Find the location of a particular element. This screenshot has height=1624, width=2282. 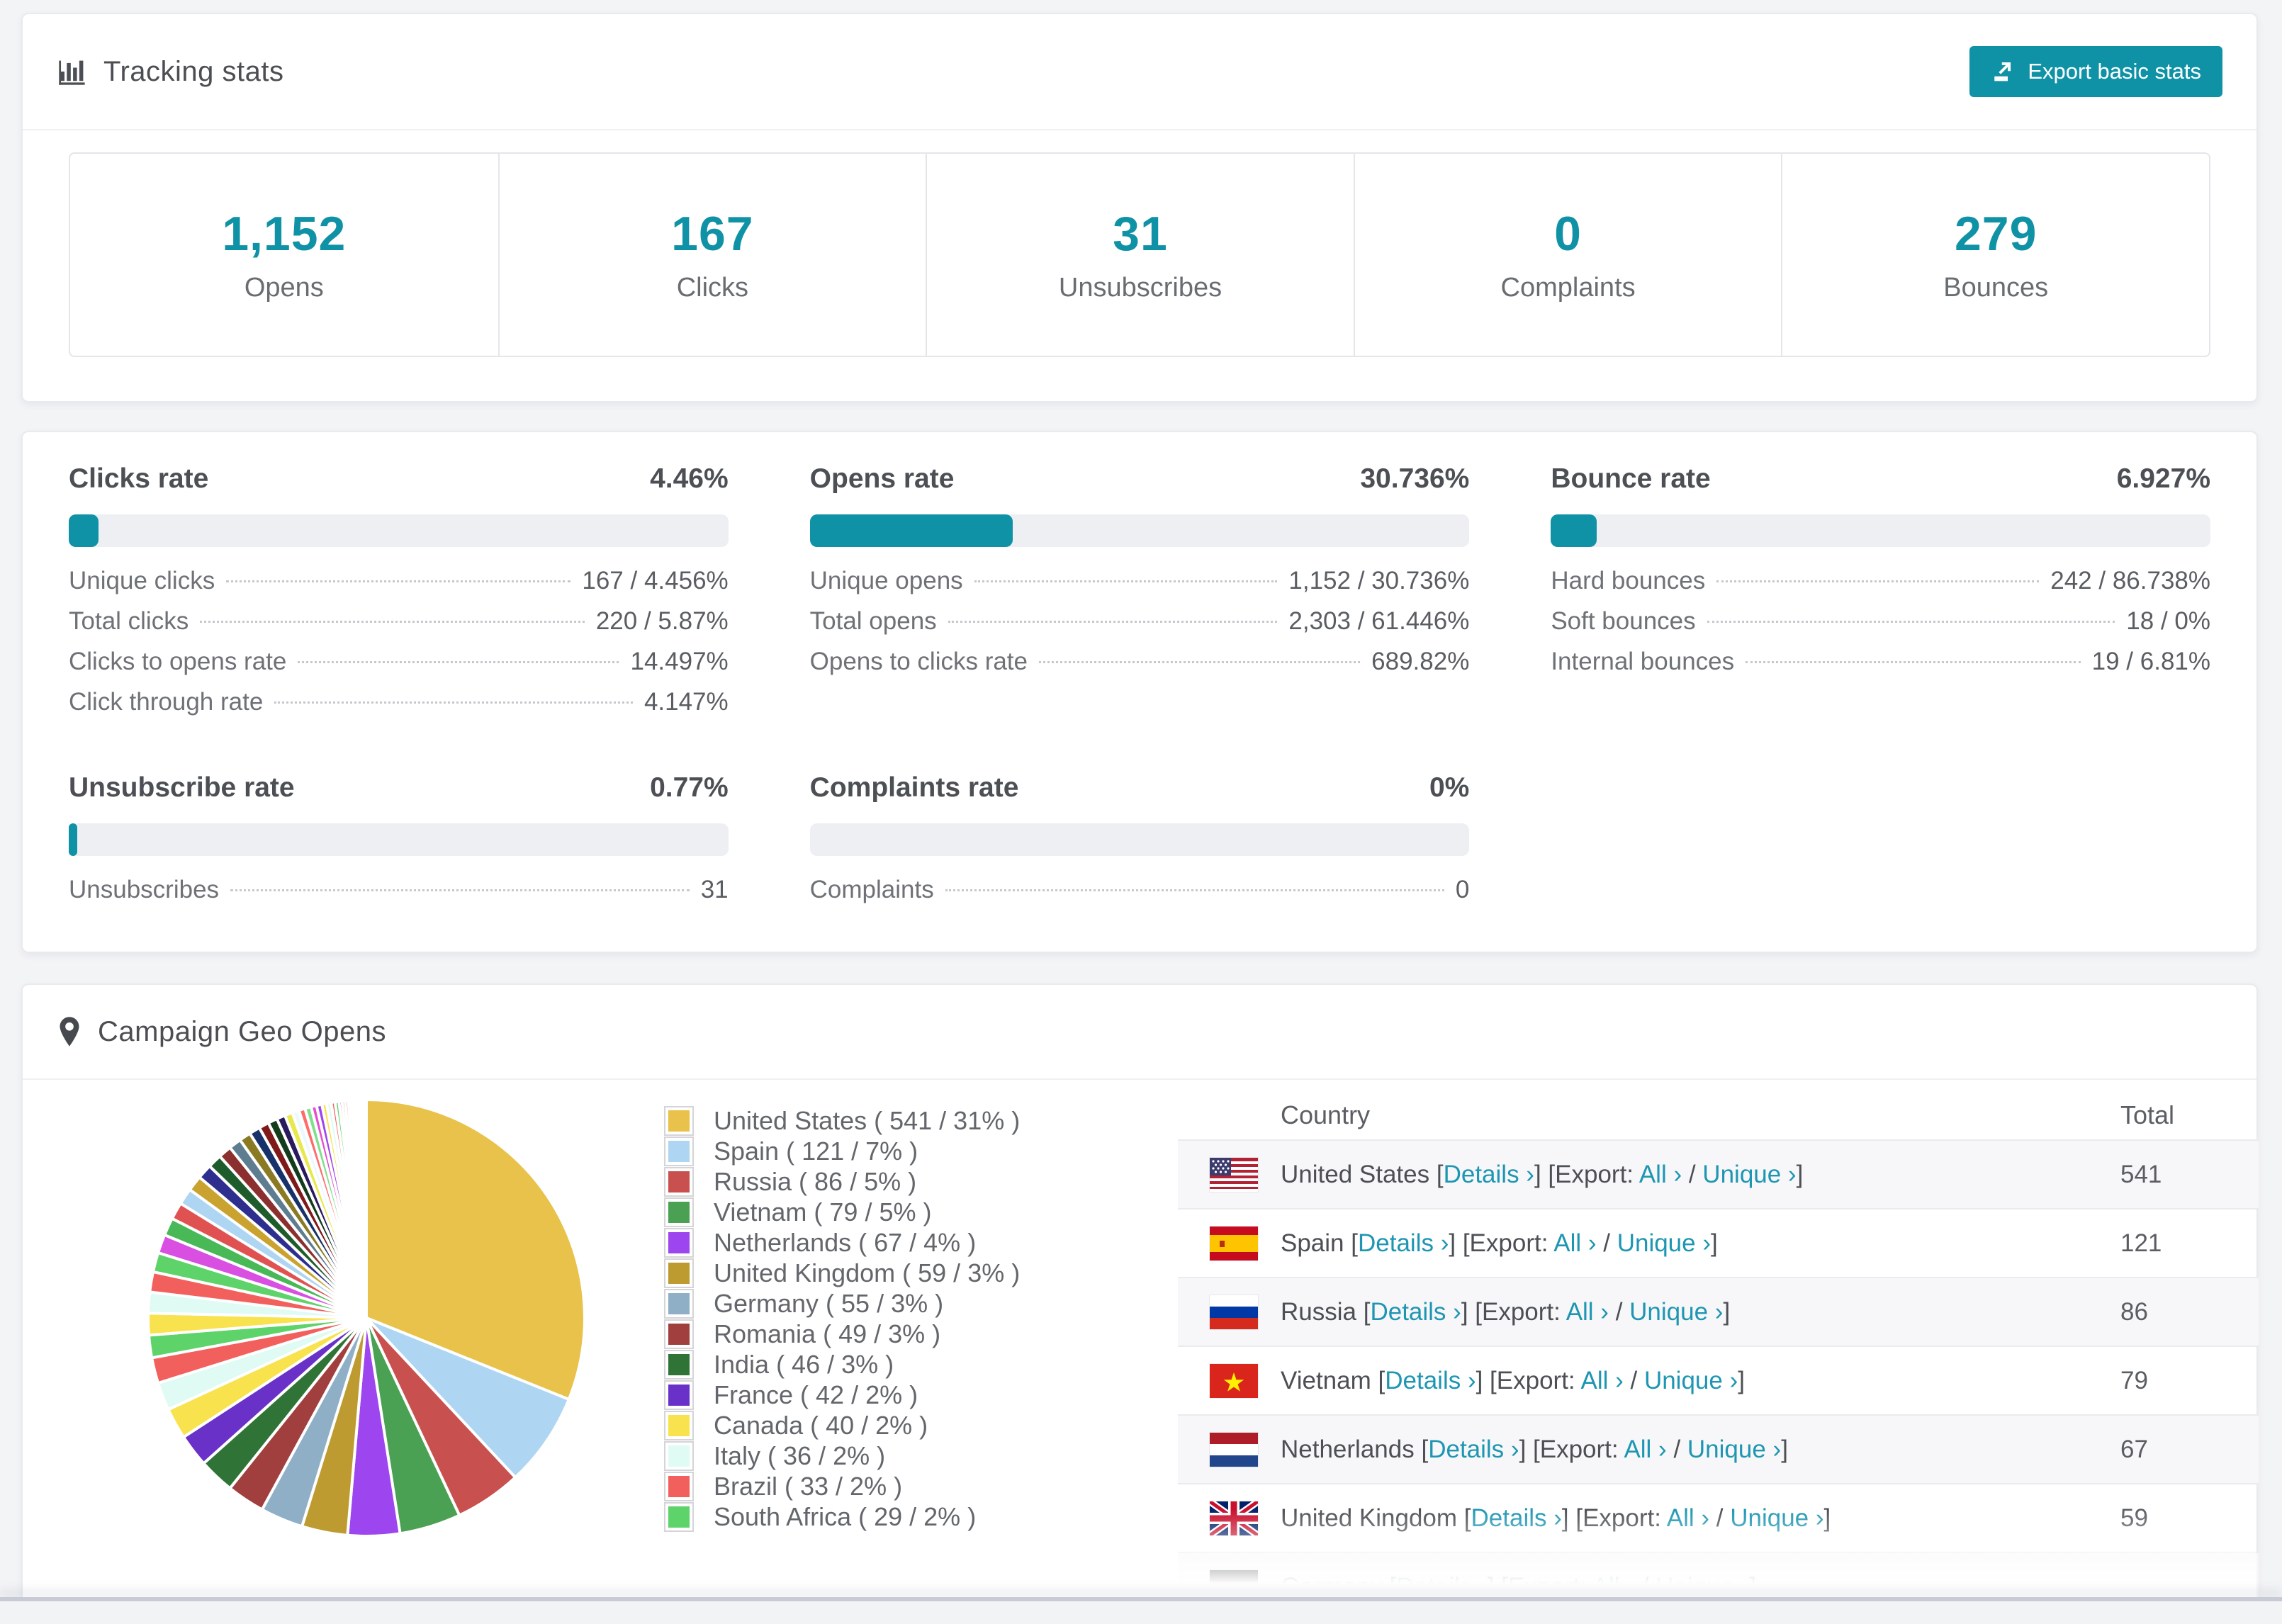

summary-complaints: 0 Complaints is located at coordinates (1568, 255).